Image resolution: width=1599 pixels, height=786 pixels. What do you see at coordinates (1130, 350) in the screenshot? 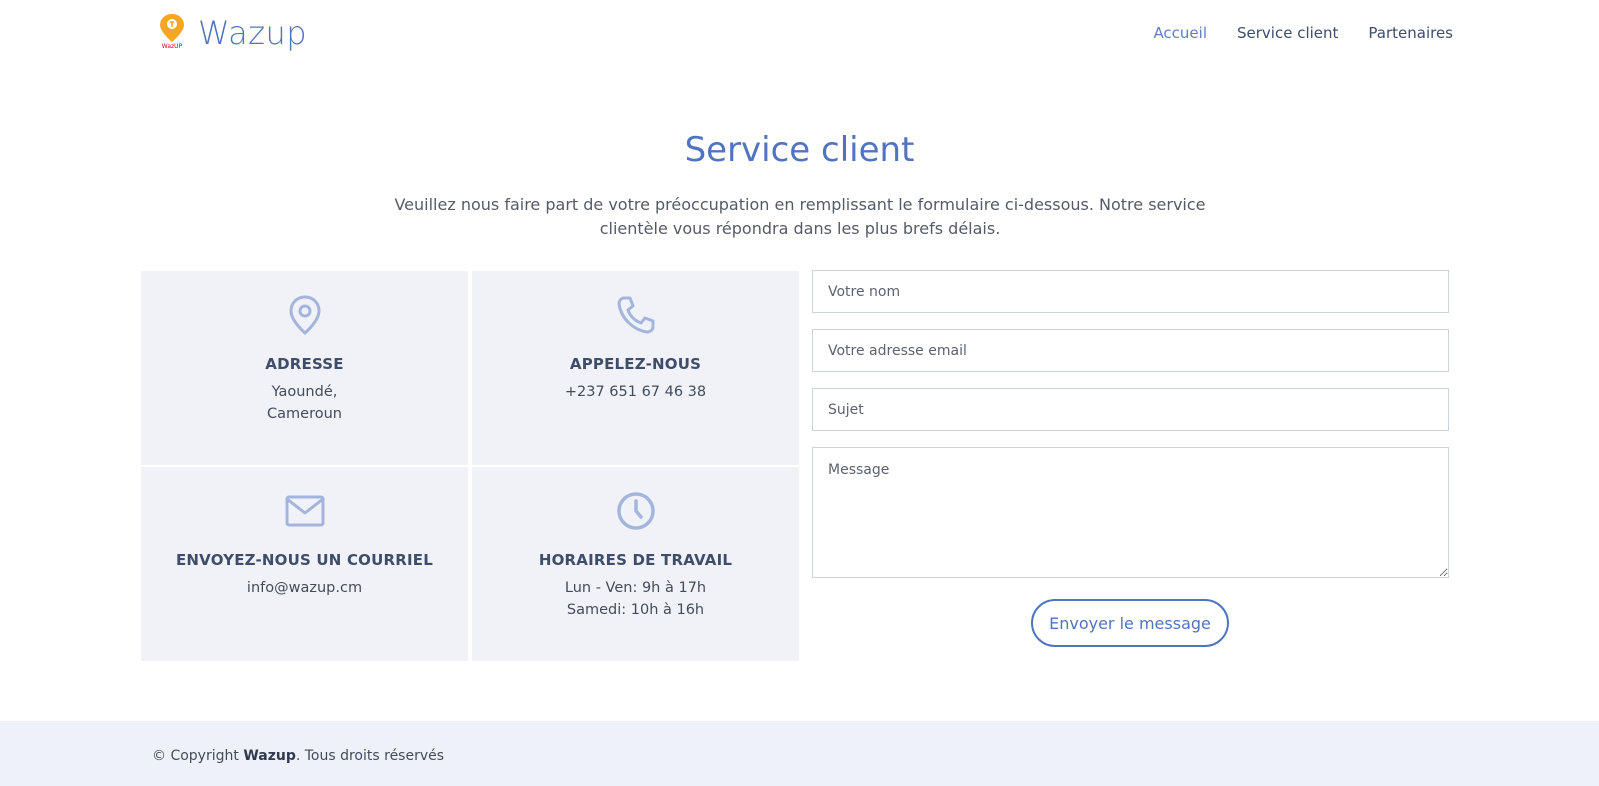
I see `email-input` at bounding box center [1130, 350].